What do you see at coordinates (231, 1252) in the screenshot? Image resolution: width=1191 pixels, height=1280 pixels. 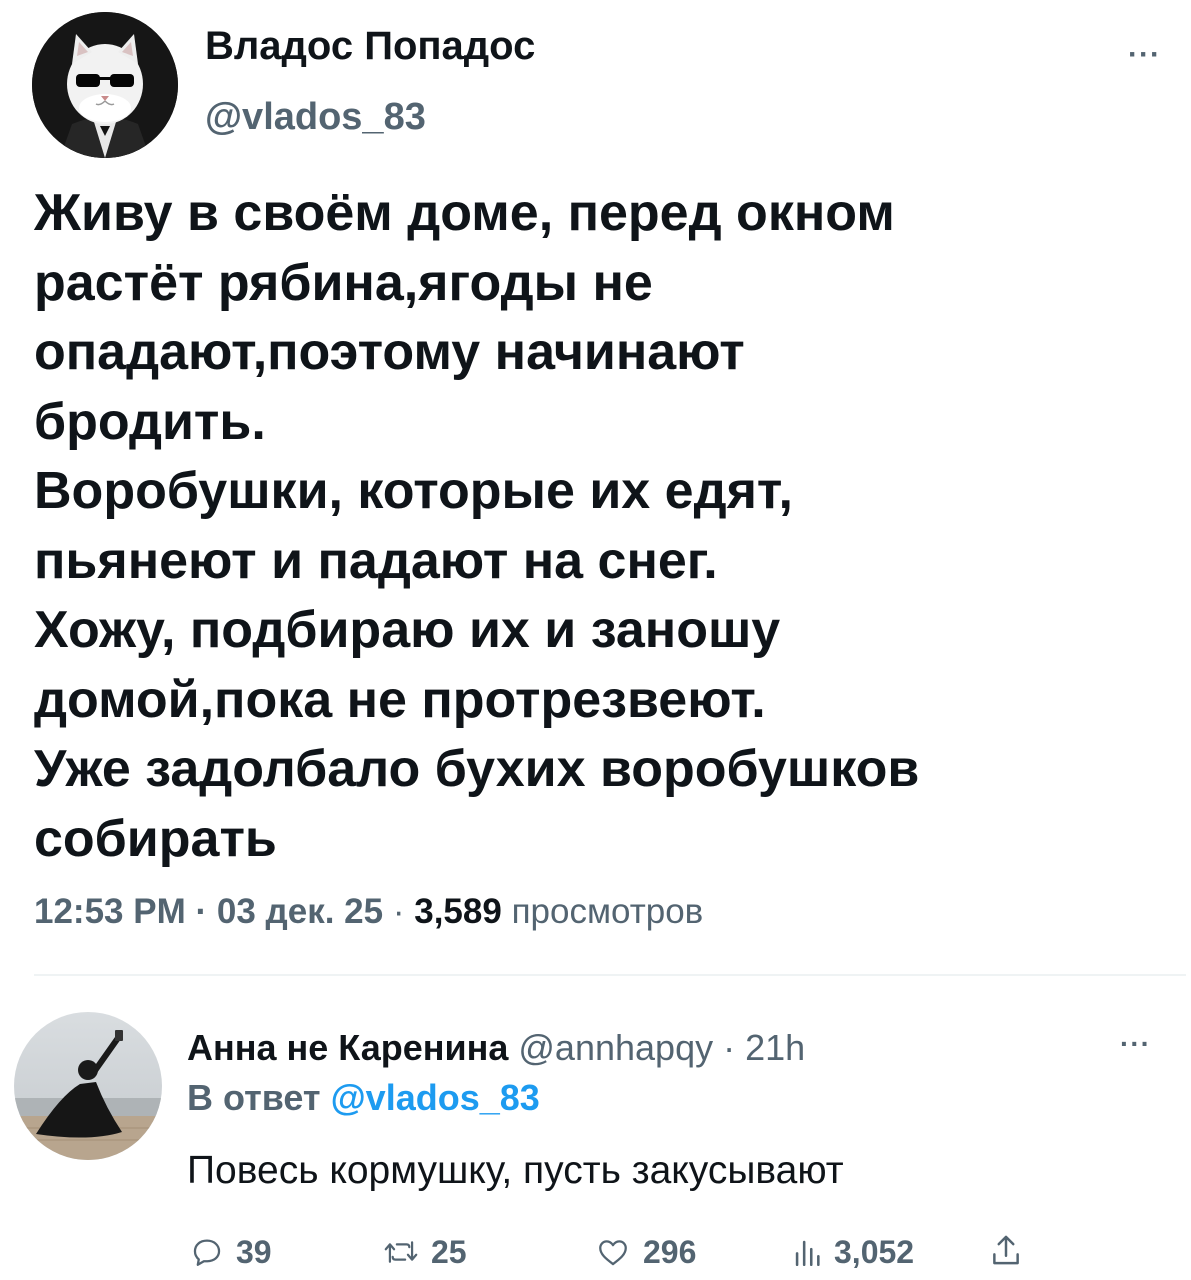 I see `reply-button: 39` at bounding box center [231, 1252].